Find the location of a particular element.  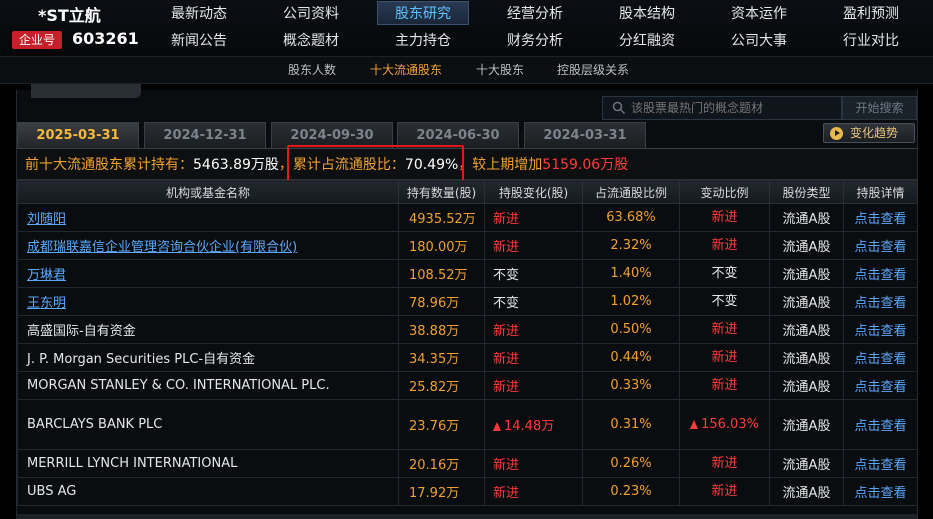

nav-industry-compare: 行业对比 is located at coordinates (871, 41).